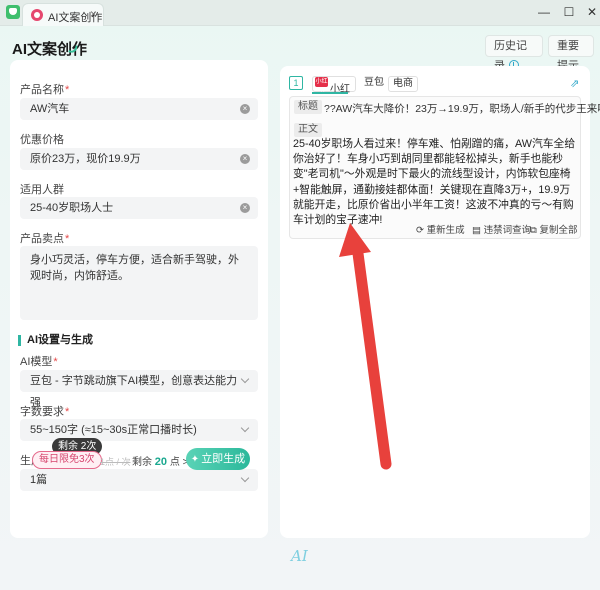  Describe the element at coordinates (365, 346) in the screenshot. I see `annotation-arrow` at that location.